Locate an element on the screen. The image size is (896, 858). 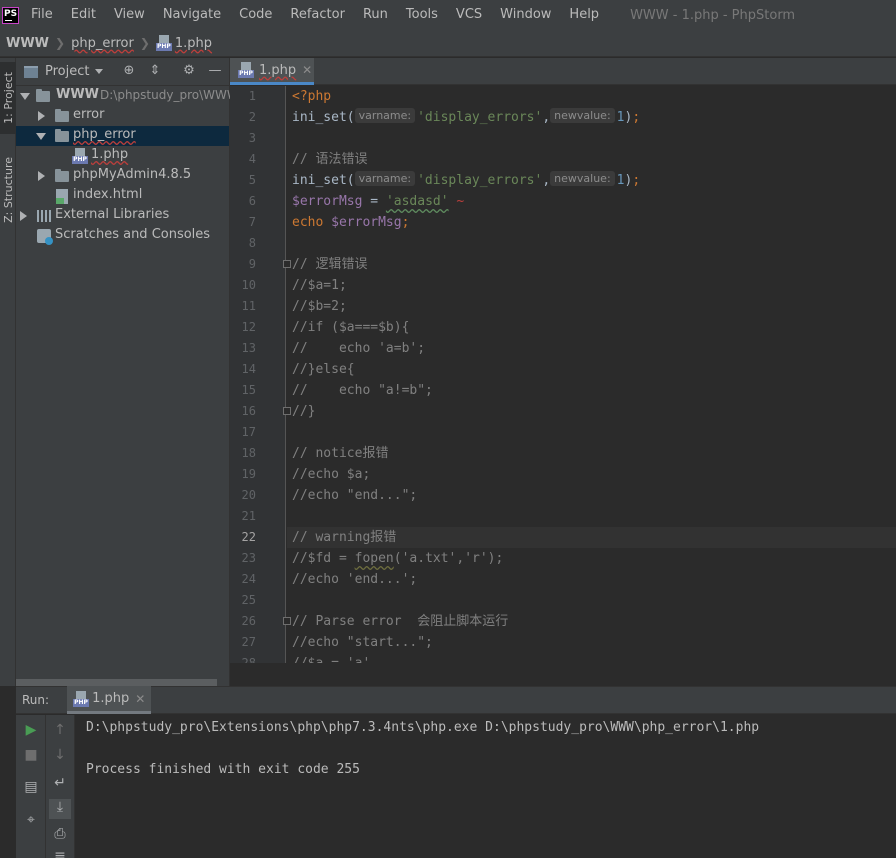
breadcrumb-1php: PHP 1.php is located at coordinates (183, 43).